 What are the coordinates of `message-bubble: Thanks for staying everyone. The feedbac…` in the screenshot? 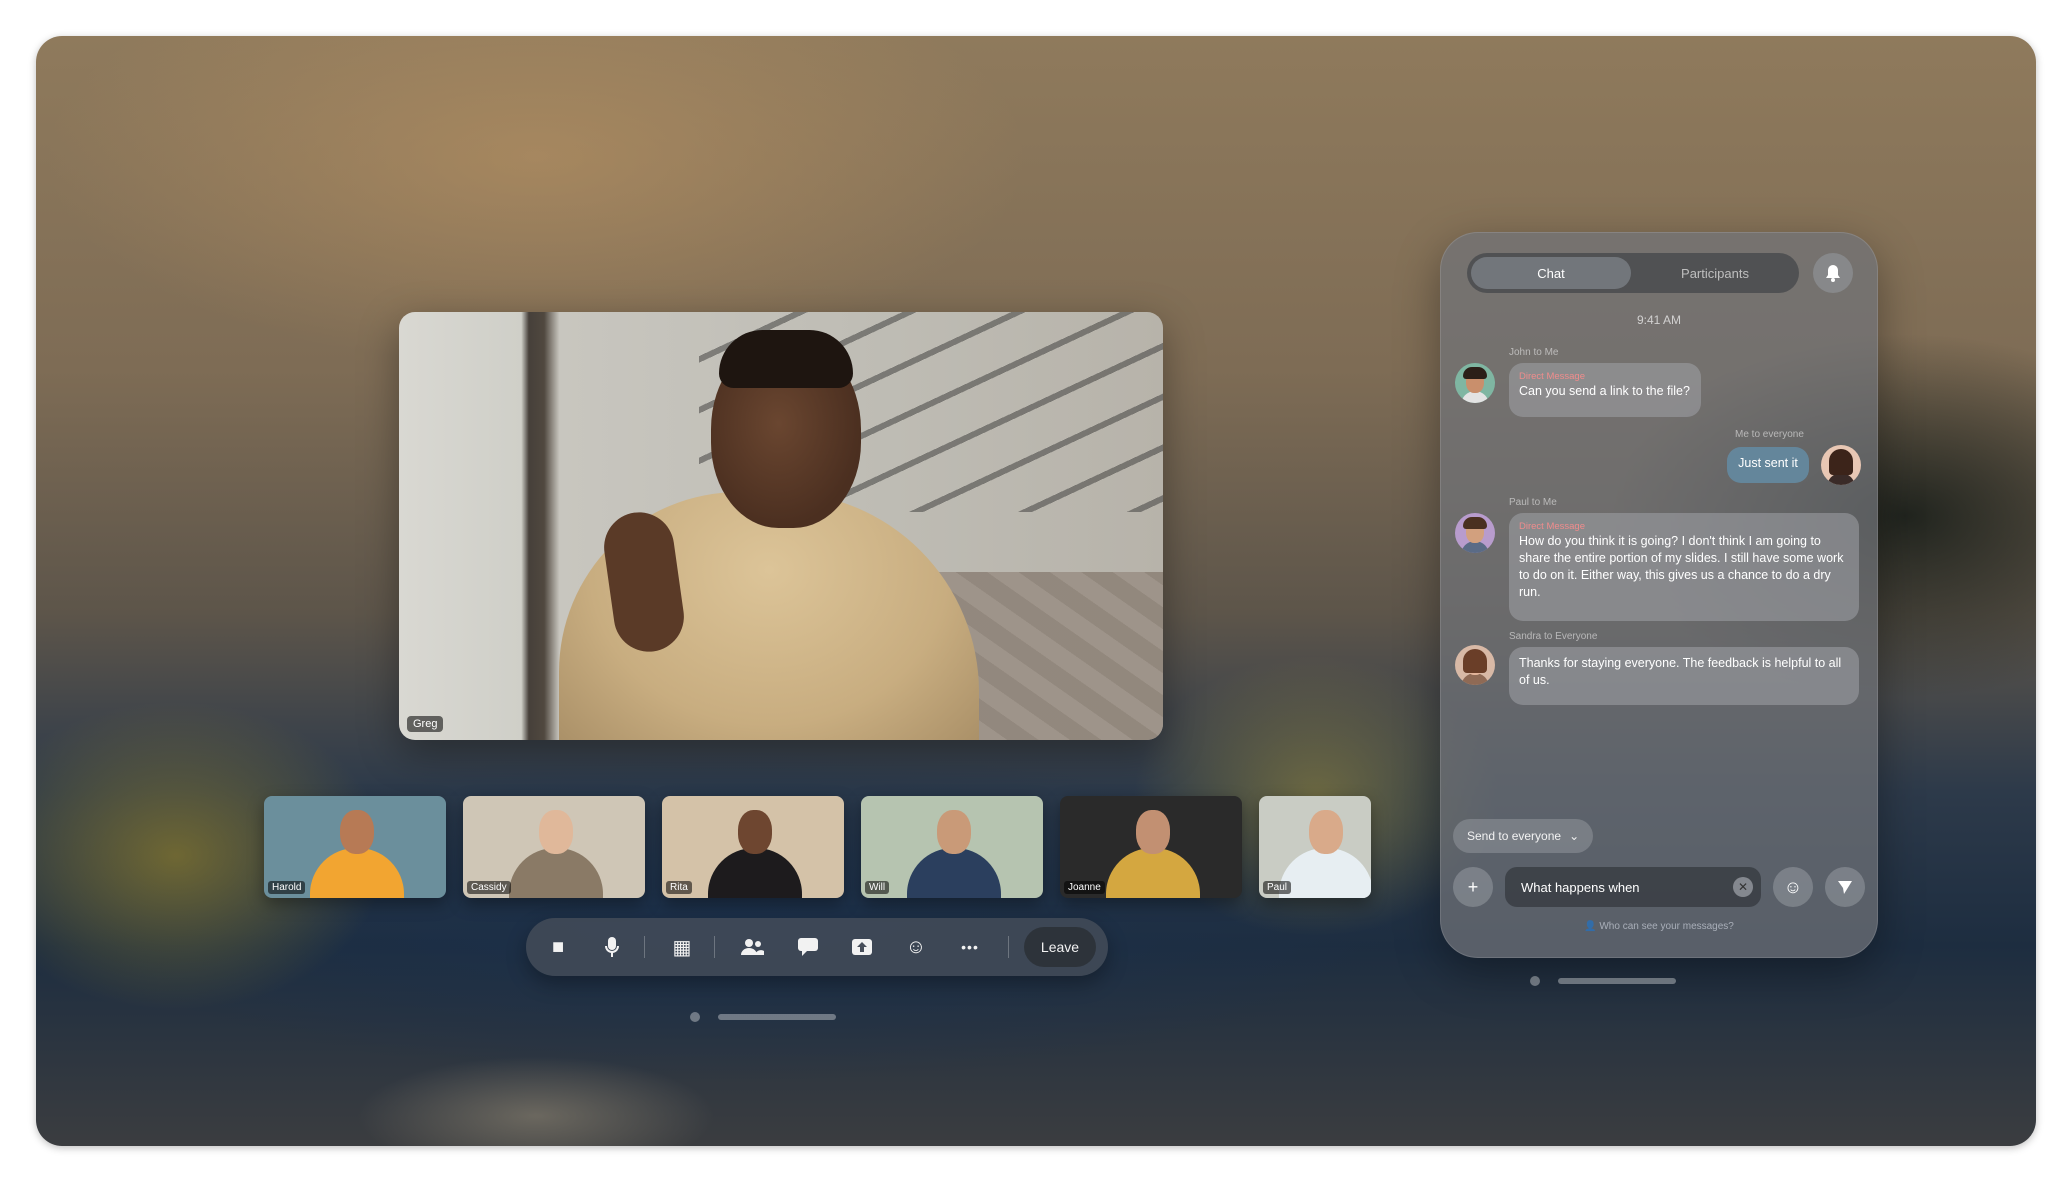 It's located at (1684, 676).